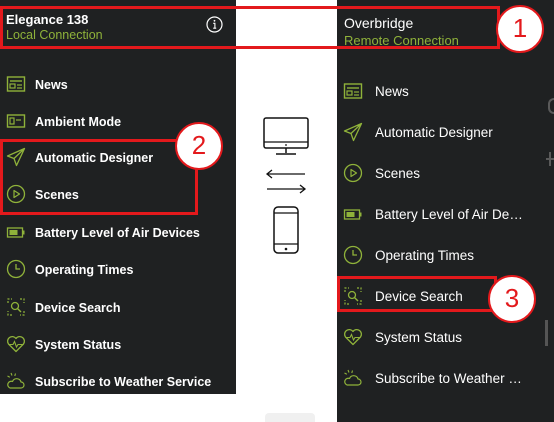  What do you see at coordinates (250, 27) in the screenshot?
I see `highlight-box-header` at bounding box center [250, 27].